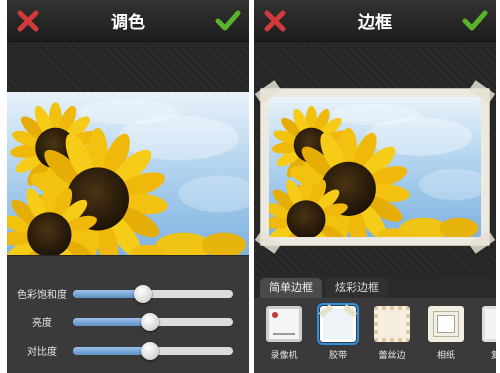  I want to click on retro-frame-thumb, so click(489, 324).